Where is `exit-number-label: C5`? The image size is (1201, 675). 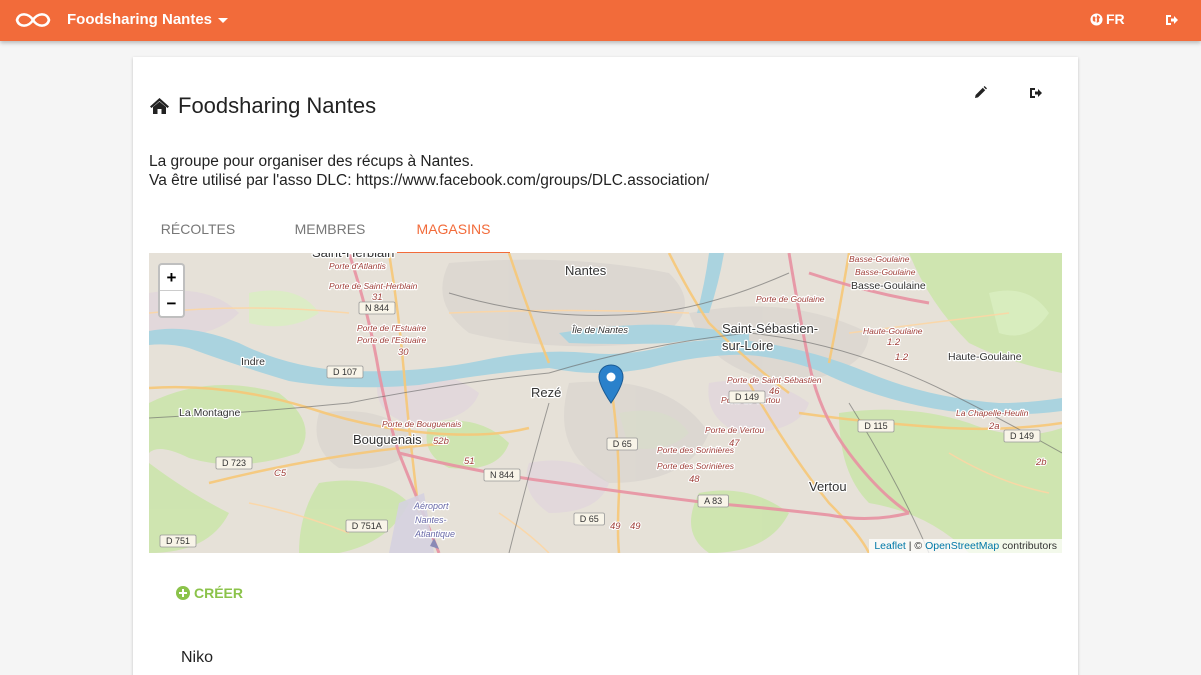
exit-number-label: C5 is located at coordinates (280, 473).